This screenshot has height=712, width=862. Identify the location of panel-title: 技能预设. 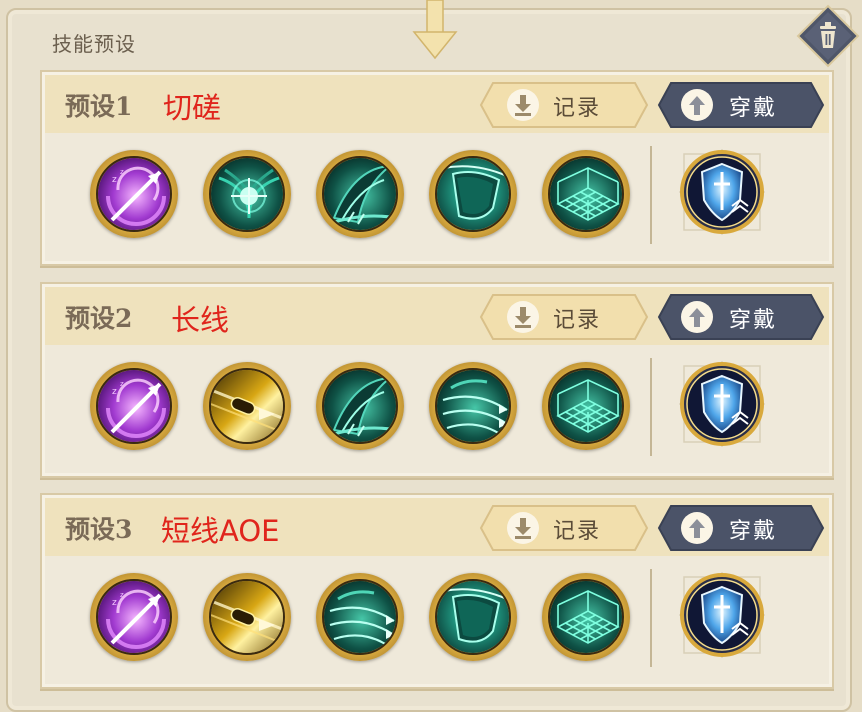
(94, 44).